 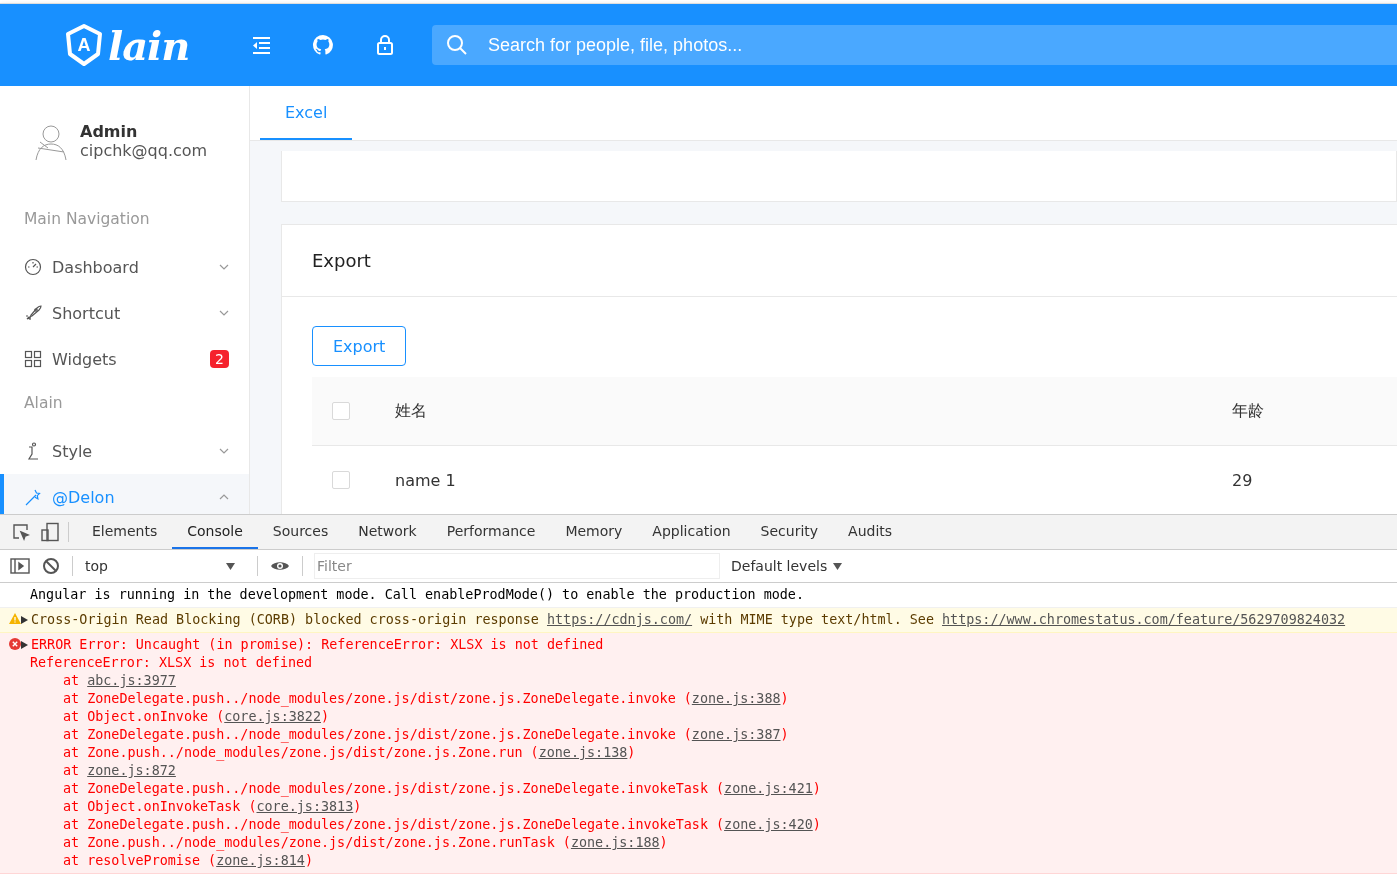 I want to click on console-text: ERROR Error: Uncaught (in promise): ReferenceError: XLSX is not defined, so click(x=317, y=644).